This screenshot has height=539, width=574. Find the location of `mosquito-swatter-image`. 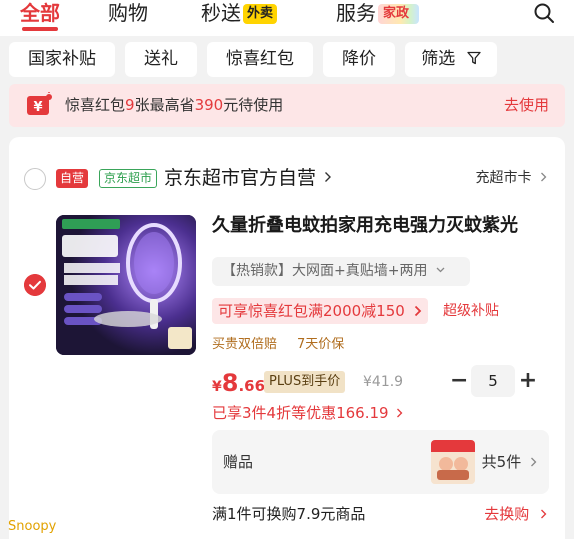

mosquito-swatter-image is located at coordinates (126, 285).